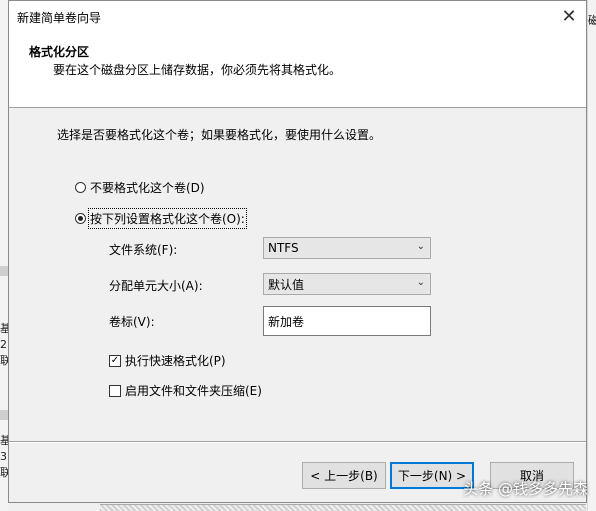 Image resolution: width=596 pixels, height=511 pixels. What do you see at coordinates (3, 456) in the screenshot?
I see `background-text: 3` at bounding box center [3, 456].